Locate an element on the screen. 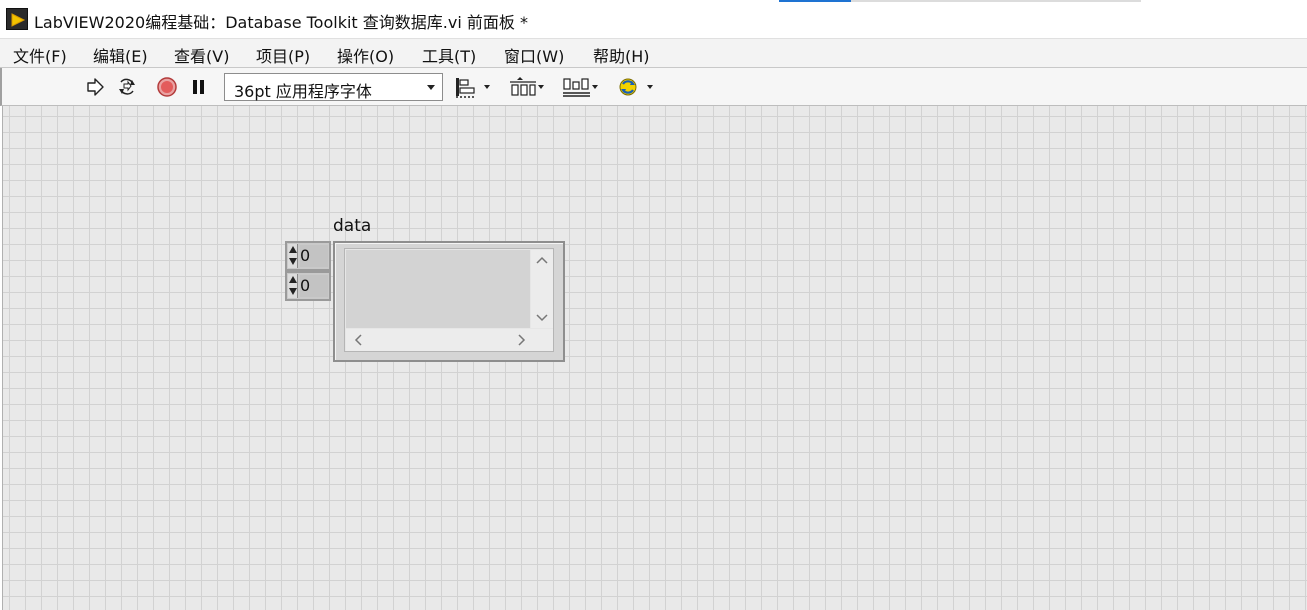 The height and width of the screenshot is (610, 1307). vertical-scrollbar is located at coordinates (542, 289).